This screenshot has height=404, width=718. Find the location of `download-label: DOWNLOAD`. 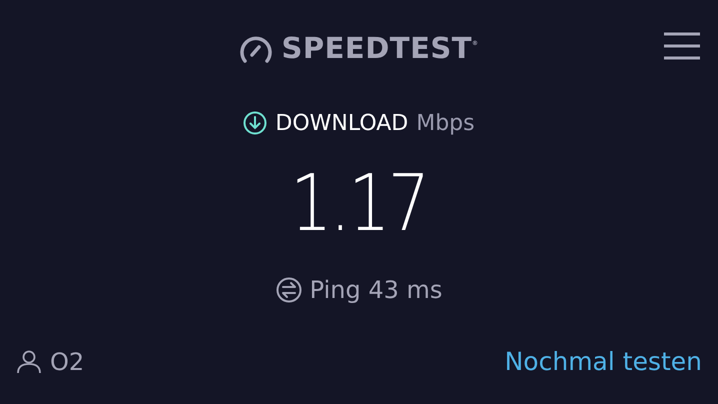

download-label: DOWNLOAD is located at coordinates (341, 124).